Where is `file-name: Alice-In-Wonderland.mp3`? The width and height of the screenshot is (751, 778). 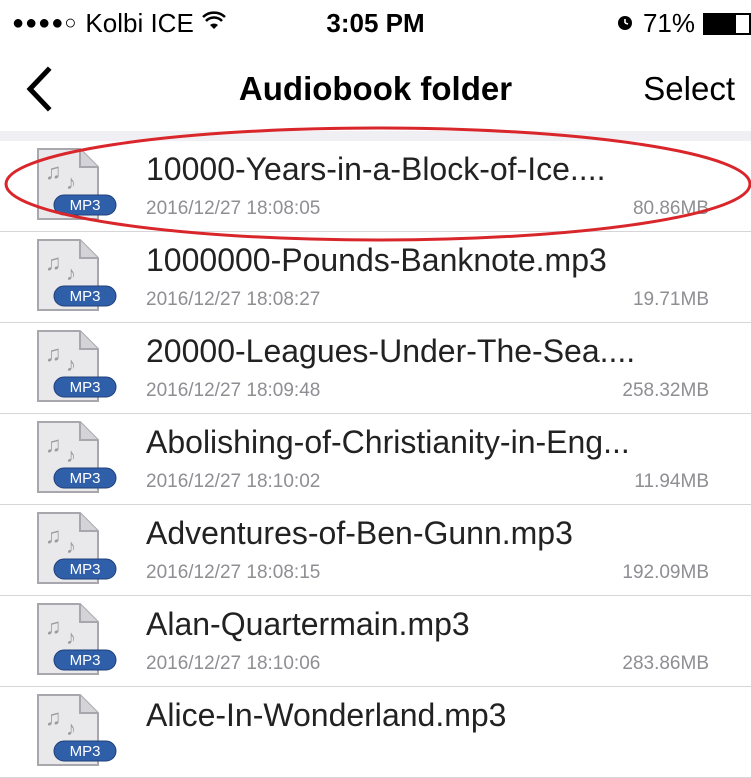
file-name: Alice-In-Wonderland.mp3 is located at coordinates (326, 715).